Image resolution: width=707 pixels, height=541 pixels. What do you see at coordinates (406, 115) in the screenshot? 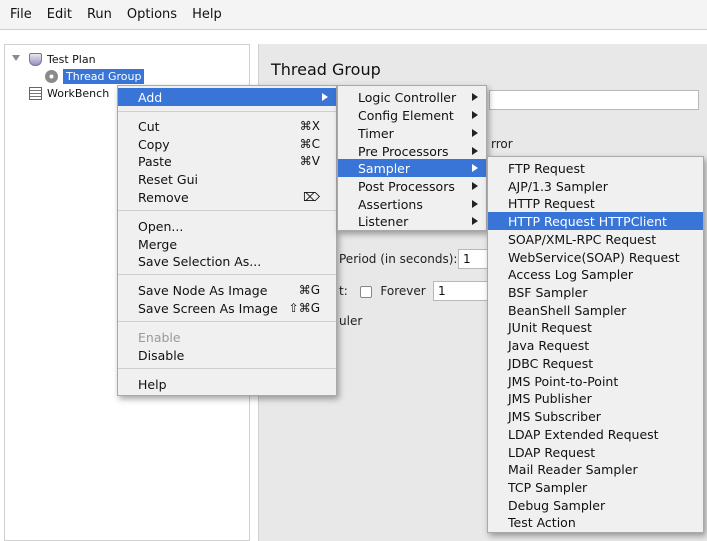
I see `menu-item-label: Config Element` at bounding box center [406, 115].